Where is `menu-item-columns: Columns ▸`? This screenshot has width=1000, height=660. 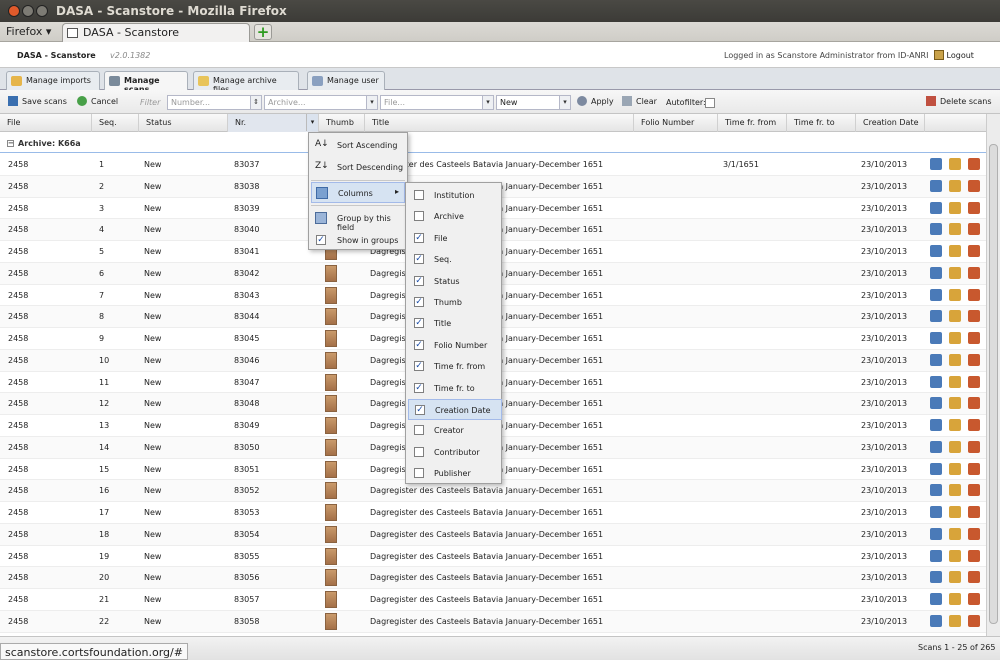
menu-item-columns: Columns ▸ is located at coordinates (358, 192).